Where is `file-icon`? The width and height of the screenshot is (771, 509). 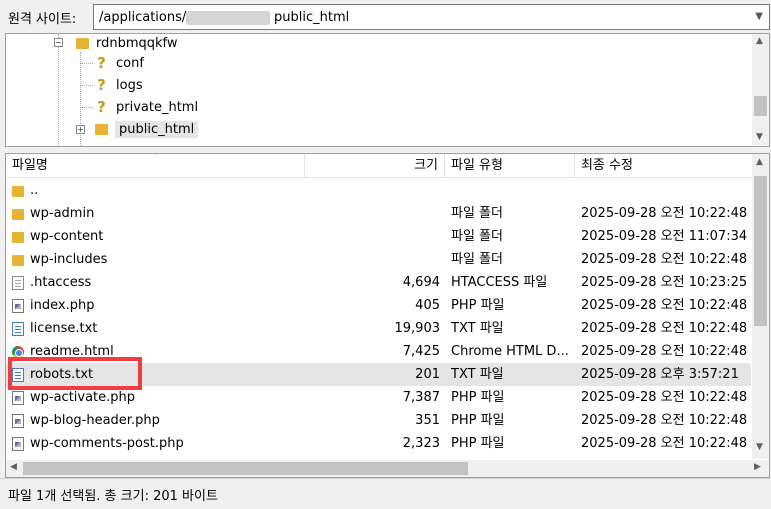
file-icon is located at coordinates (18, 283).